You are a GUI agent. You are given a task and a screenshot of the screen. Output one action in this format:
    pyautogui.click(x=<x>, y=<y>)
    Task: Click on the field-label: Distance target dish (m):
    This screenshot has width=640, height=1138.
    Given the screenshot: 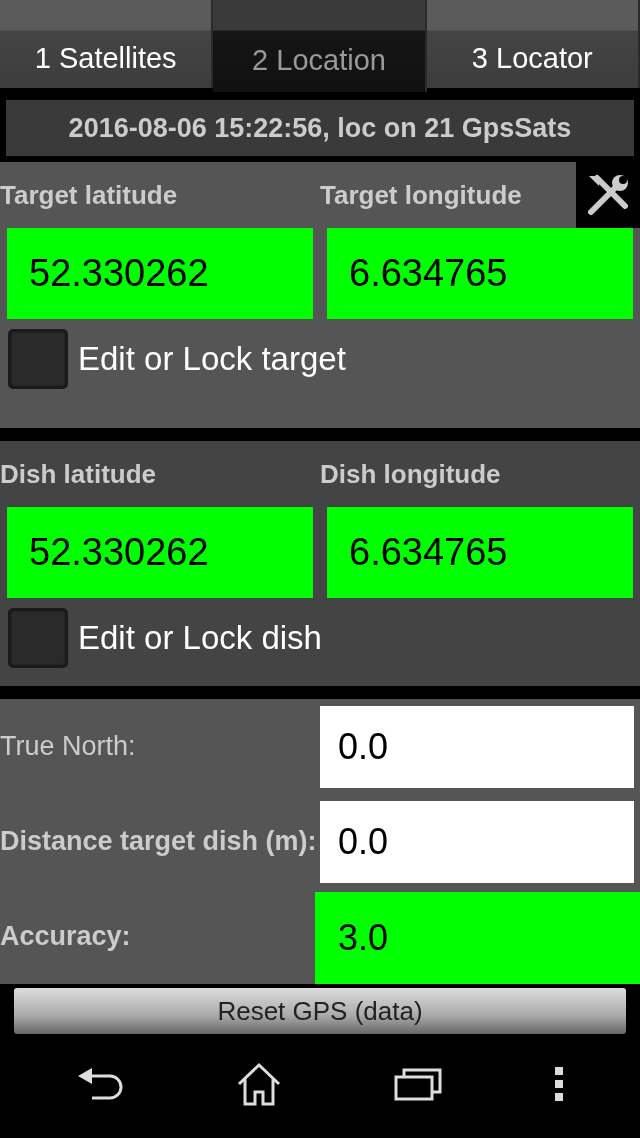 What is the action you would take?
    pyautogui.click(x=159, y=841)
    